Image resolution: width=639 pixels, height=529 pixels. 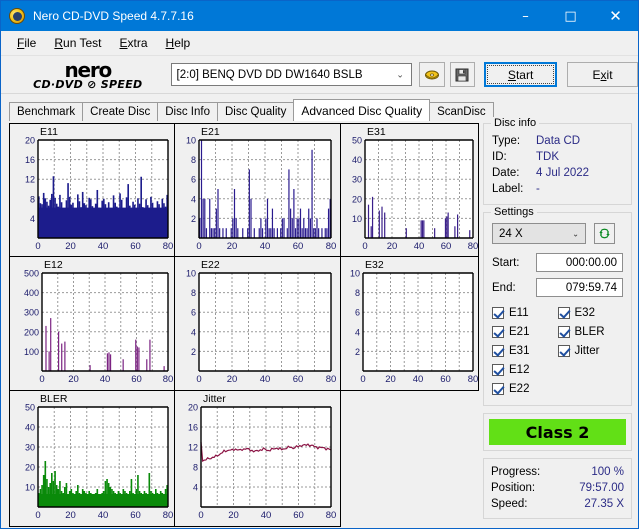 What do you see at coordinates (579, 287) in the screenshot?
I see `end-position-input: 079:59.74` at bounding box center [579, 287].